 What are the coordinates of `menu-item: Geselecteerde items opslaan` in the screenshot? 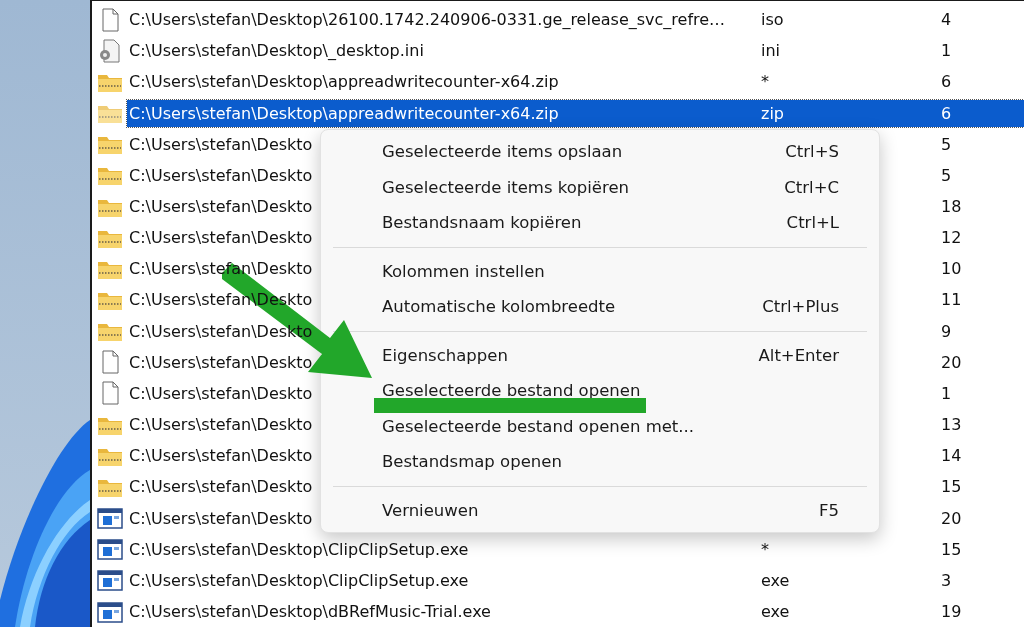 It's located at (502, 152).